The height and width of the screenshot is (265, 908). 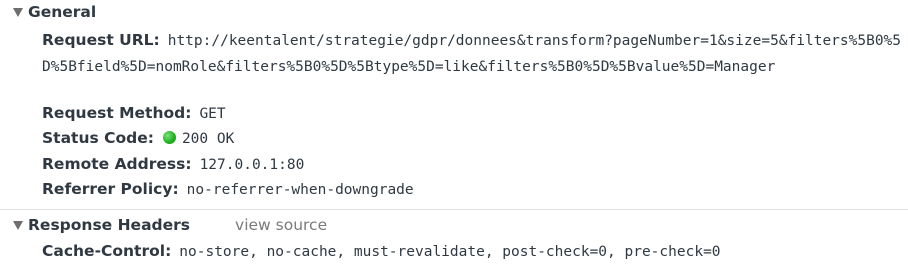 What do you see at coordinates (281, 225) in the screenshot?
I see `view-source-link: view source` at bounding box center [281, 225].